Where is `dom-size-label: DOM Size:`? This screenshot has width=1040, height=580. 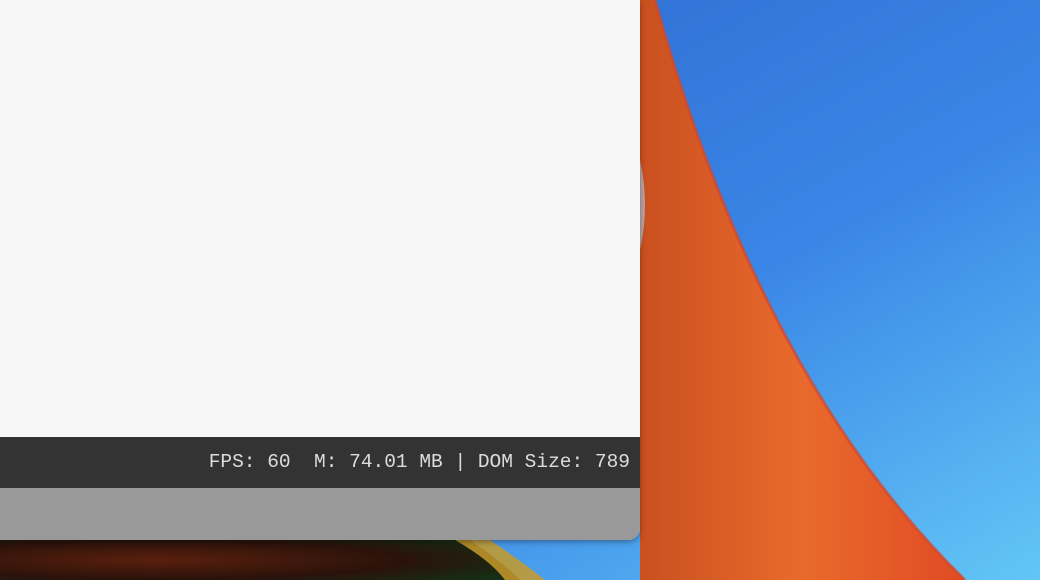 dom-size-label: DOM Size: is located at coordinates (530, 462).